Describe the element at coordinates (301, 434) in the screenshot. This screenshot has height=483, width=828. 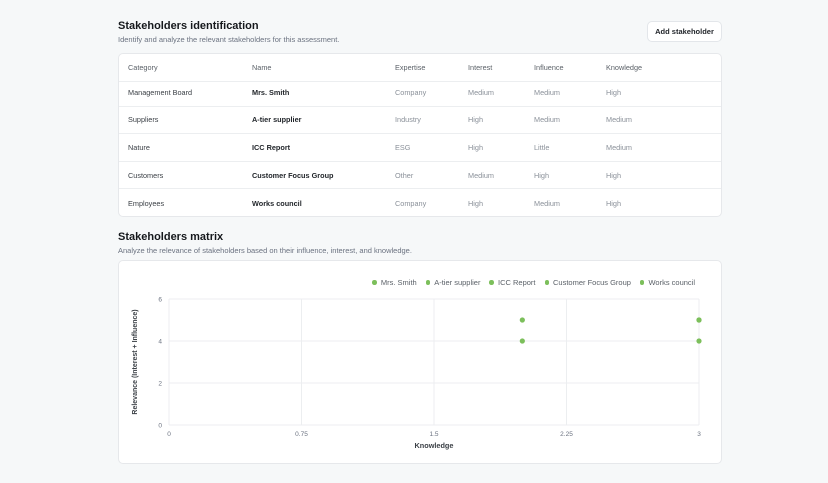
I see `x-tick-label: 0.75` at that location.